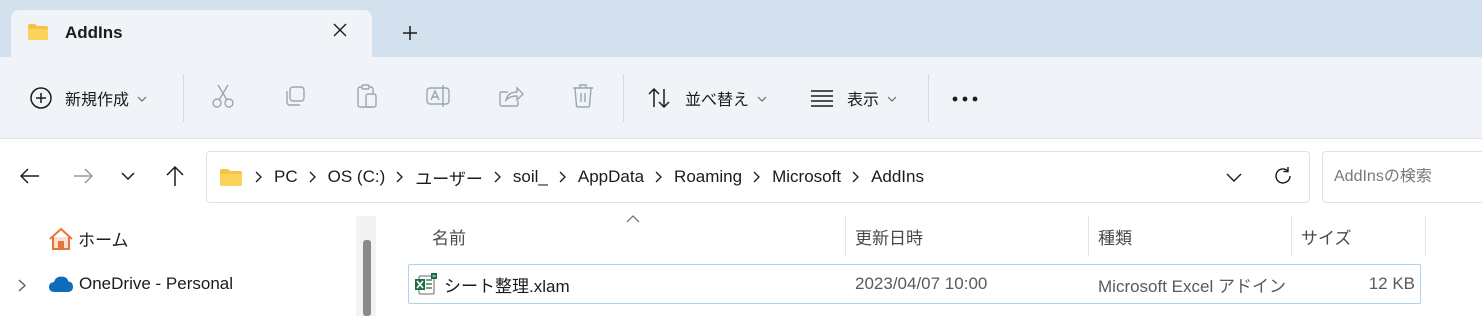  I want to click on navigation-pane: ホーム OneDrive - Personal, so click(191, 266).